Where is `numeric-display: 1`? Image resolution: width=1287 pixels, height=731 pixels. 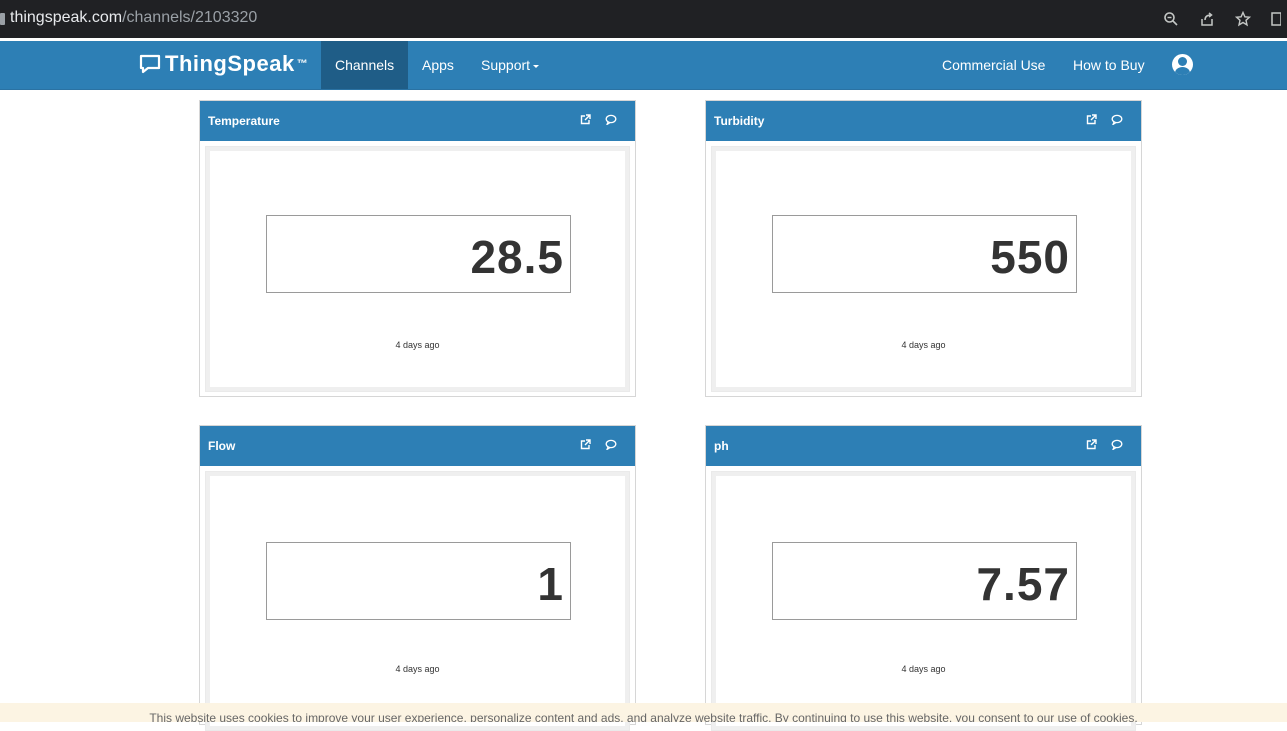 numeric-display: 1 is located at coordinates (418, 581).